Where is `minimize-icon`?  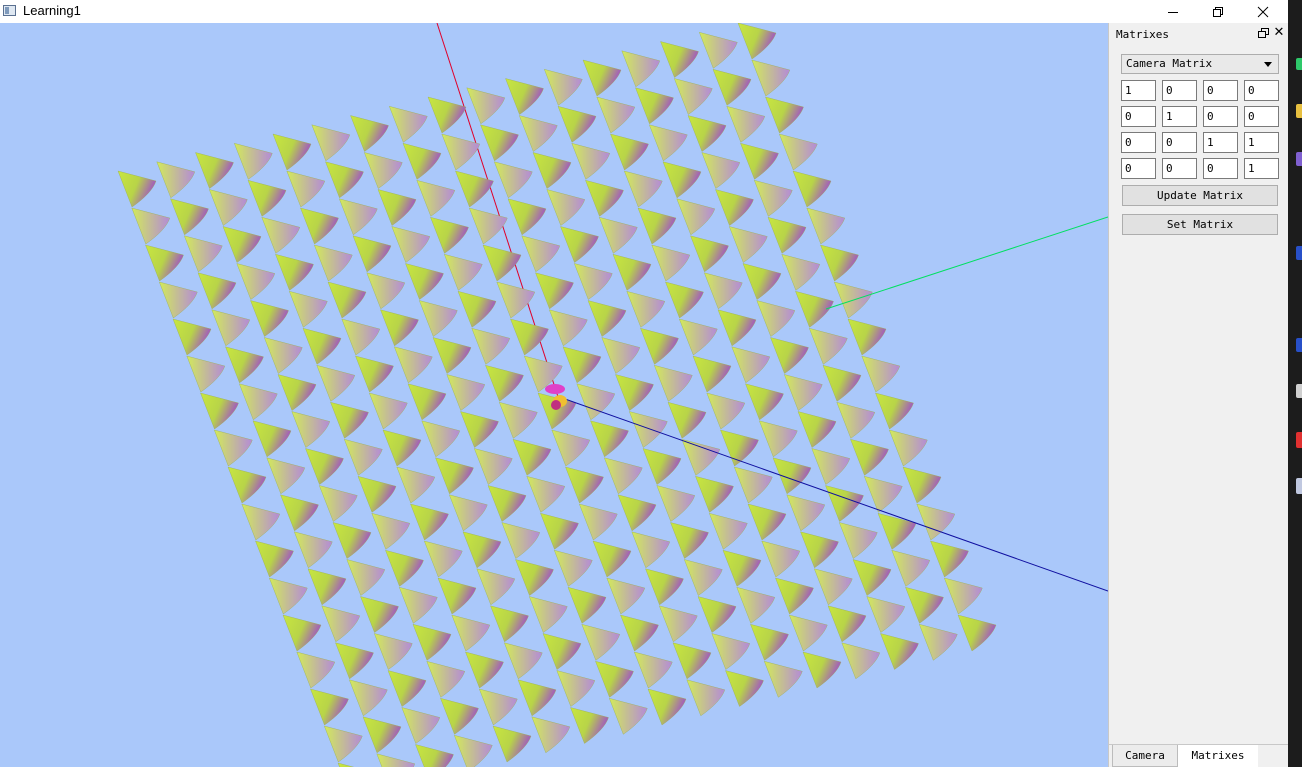 minimize-icon is located at coordinates (1172, 12).